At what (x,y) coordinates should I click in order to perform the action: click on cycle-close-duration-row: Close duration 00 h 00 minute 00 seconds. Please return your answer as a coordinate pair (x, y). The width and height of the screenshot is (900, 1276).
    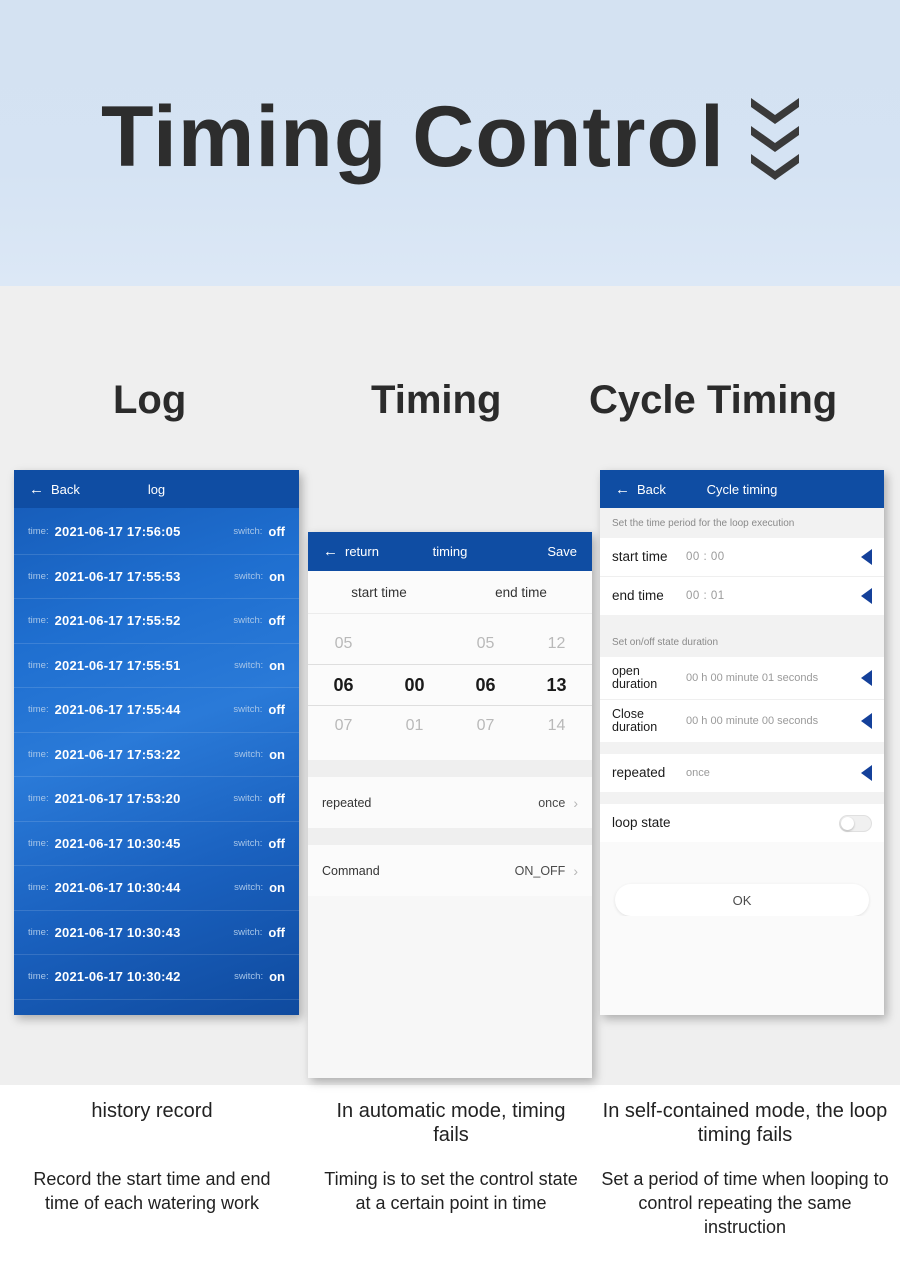
    Looking at the image, I should click on (742, 721).